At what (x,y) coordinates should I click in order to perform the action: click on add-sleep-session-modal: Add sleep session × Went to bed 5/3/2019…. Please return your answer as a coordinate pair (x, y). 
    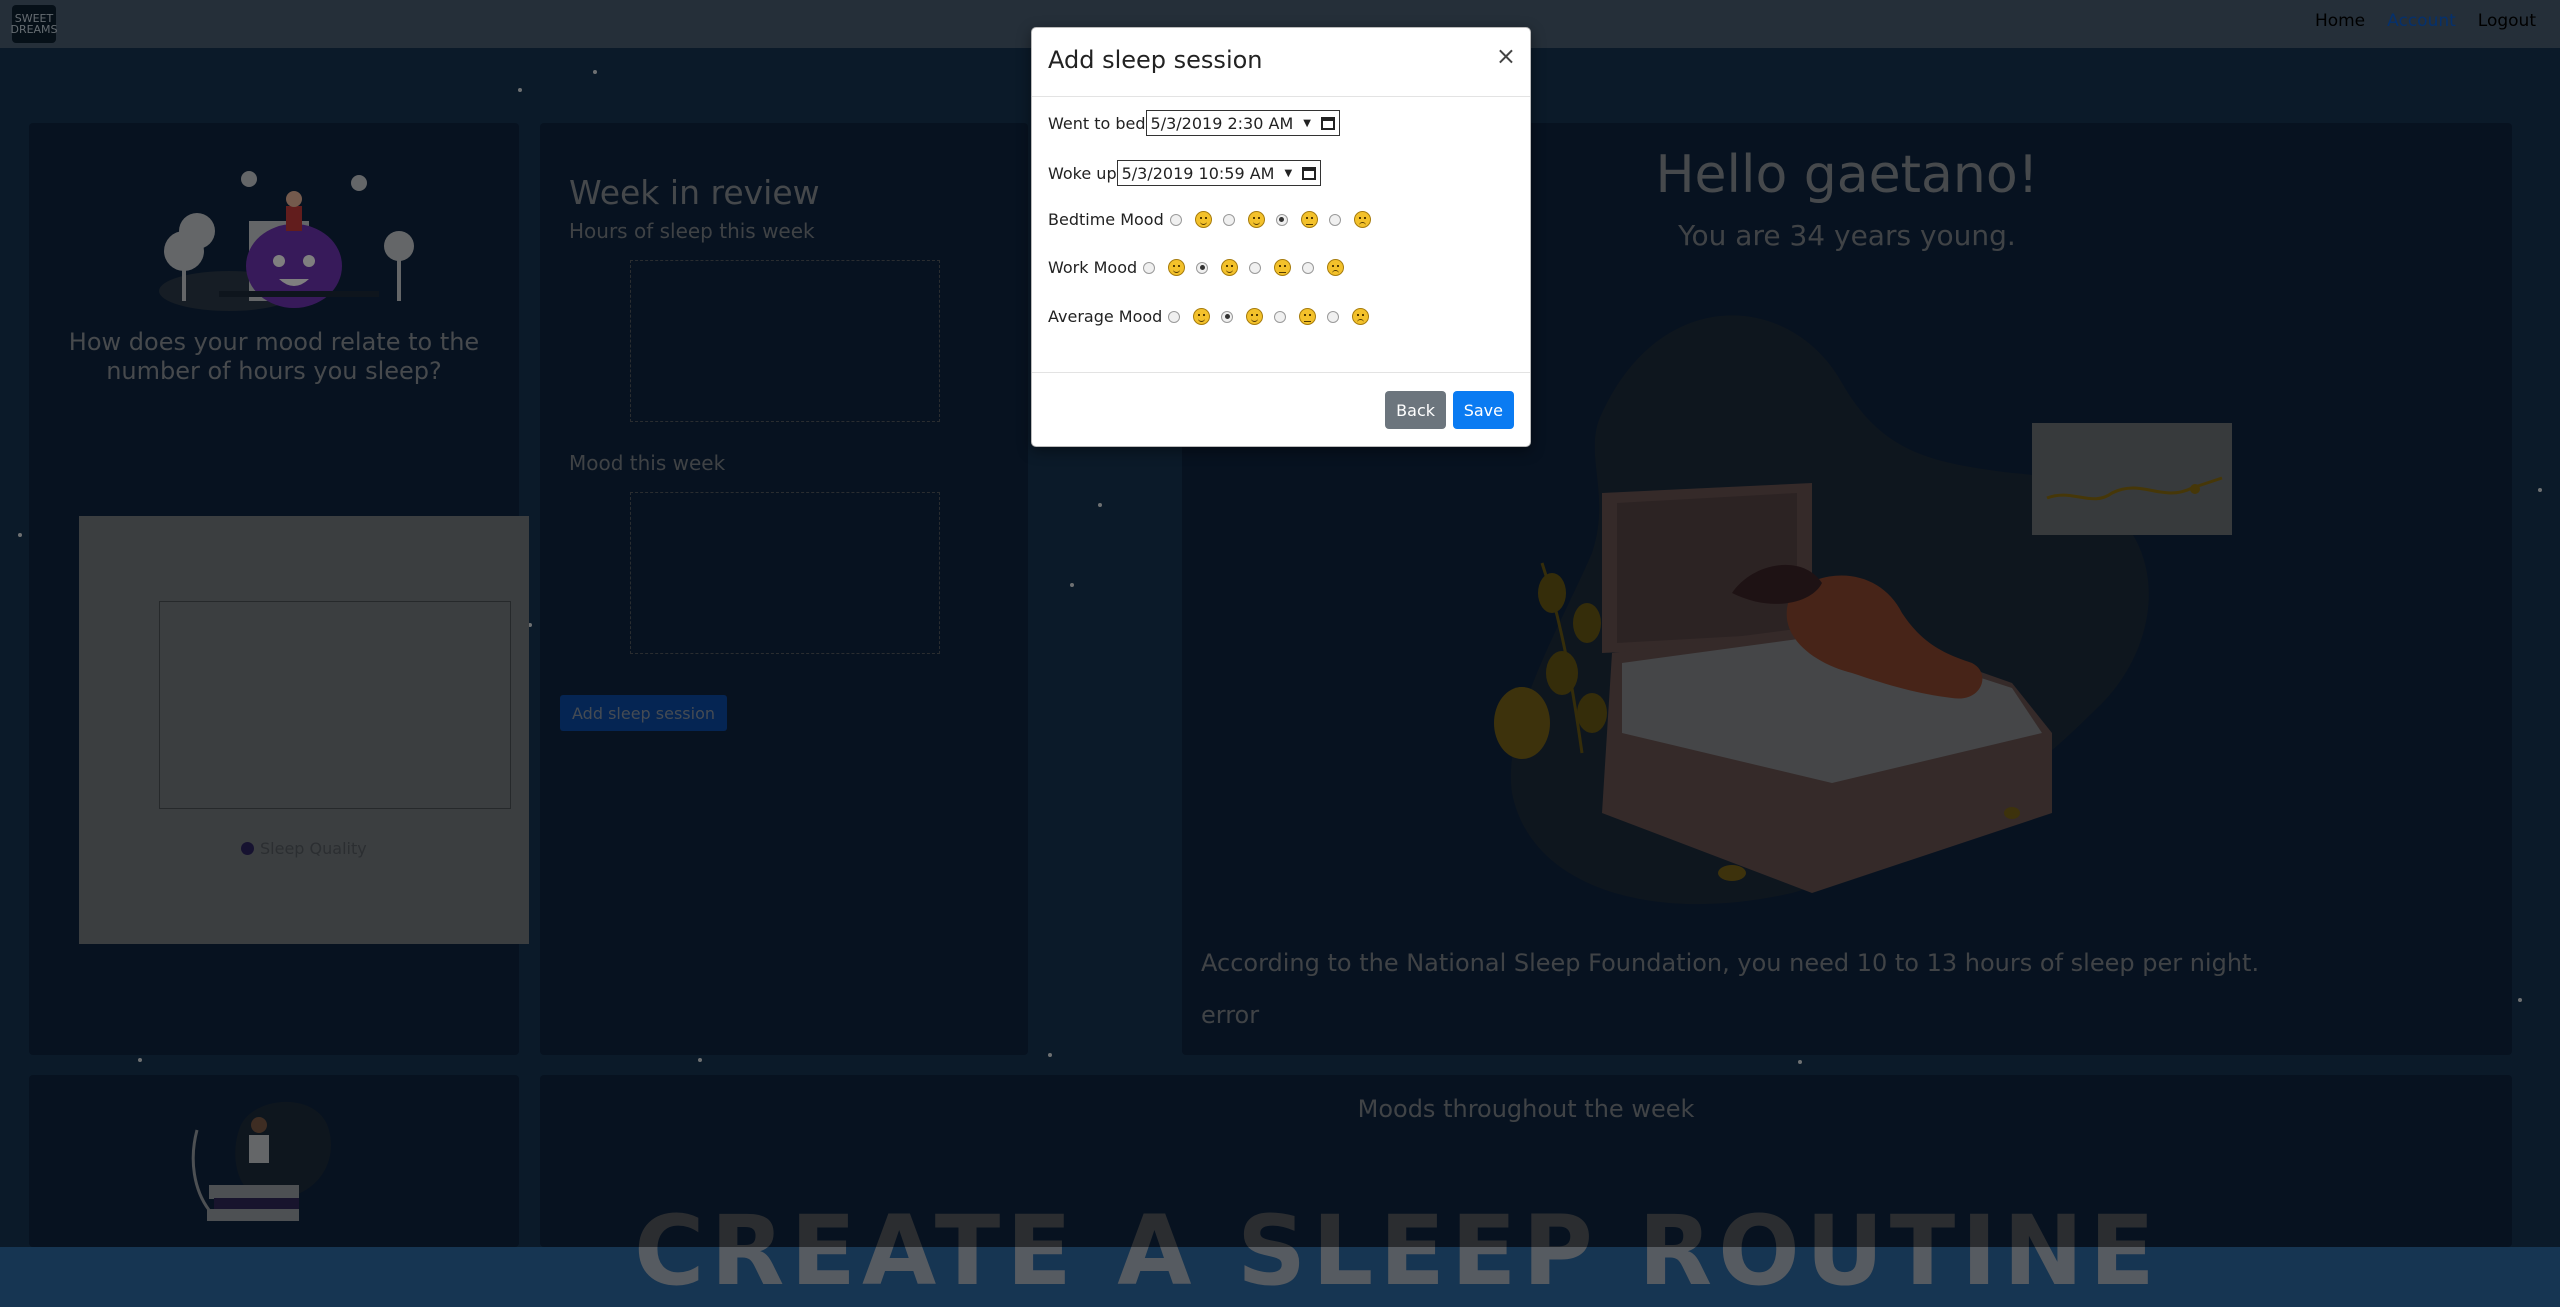
    Looking at the image, I should click on (1281, 237).